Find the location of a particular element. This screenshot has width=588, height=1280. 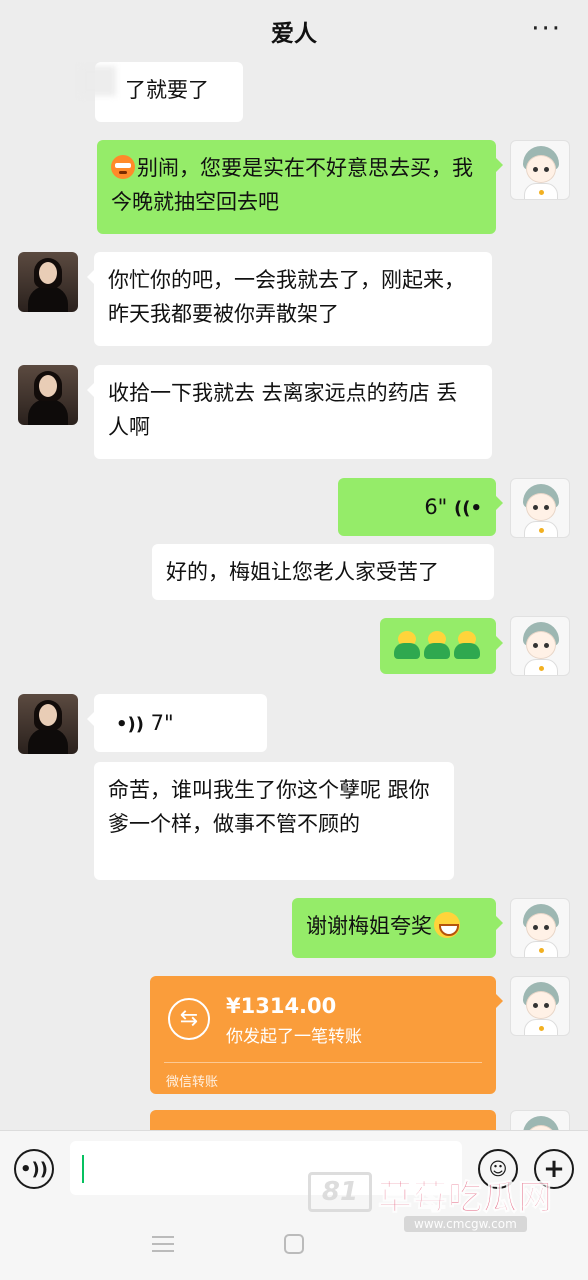

message-bubble-outgoing: 别闹，您要是实在不好意思去买，我今晚就抽空回去吧 is located at coordinates (300, 187).